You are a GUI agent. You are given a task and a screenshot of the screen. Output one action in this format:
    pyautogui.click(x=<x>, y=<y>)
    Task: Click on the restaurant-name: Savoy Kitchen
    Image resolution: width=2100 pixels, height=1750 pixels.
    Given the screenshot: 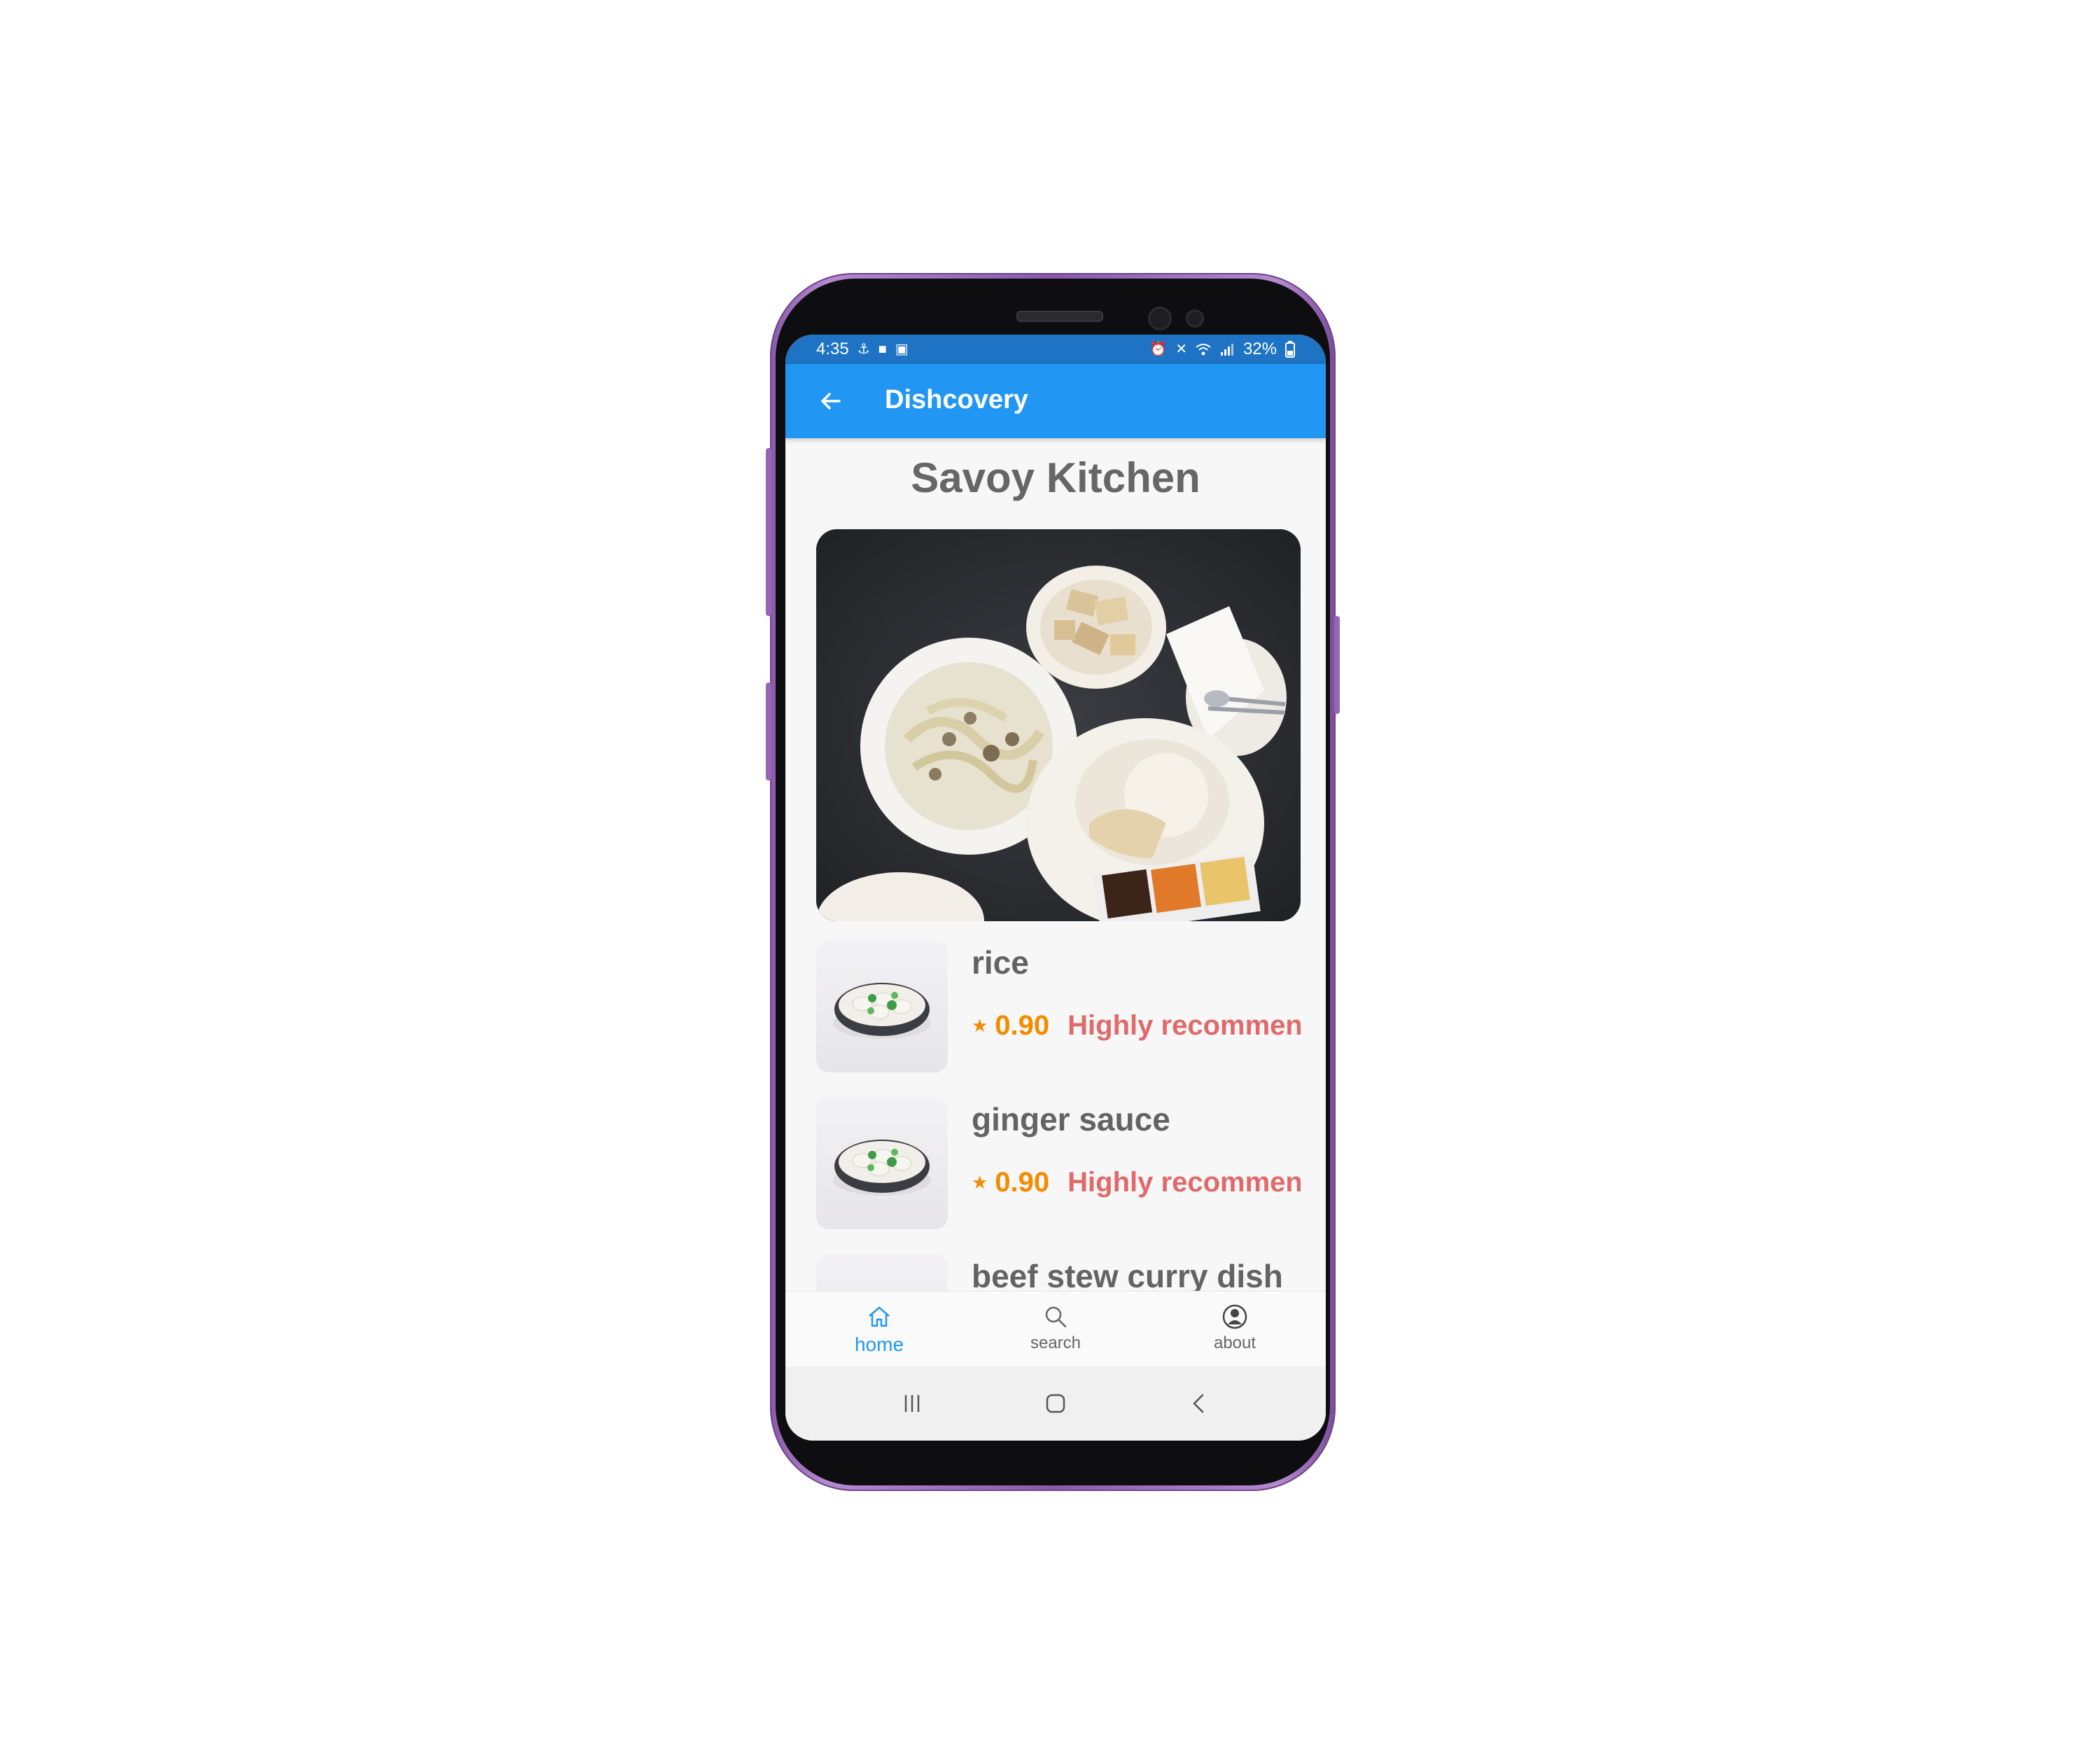 What is the action you would take?
    pyautogui.click(x=1055, y=477)
    